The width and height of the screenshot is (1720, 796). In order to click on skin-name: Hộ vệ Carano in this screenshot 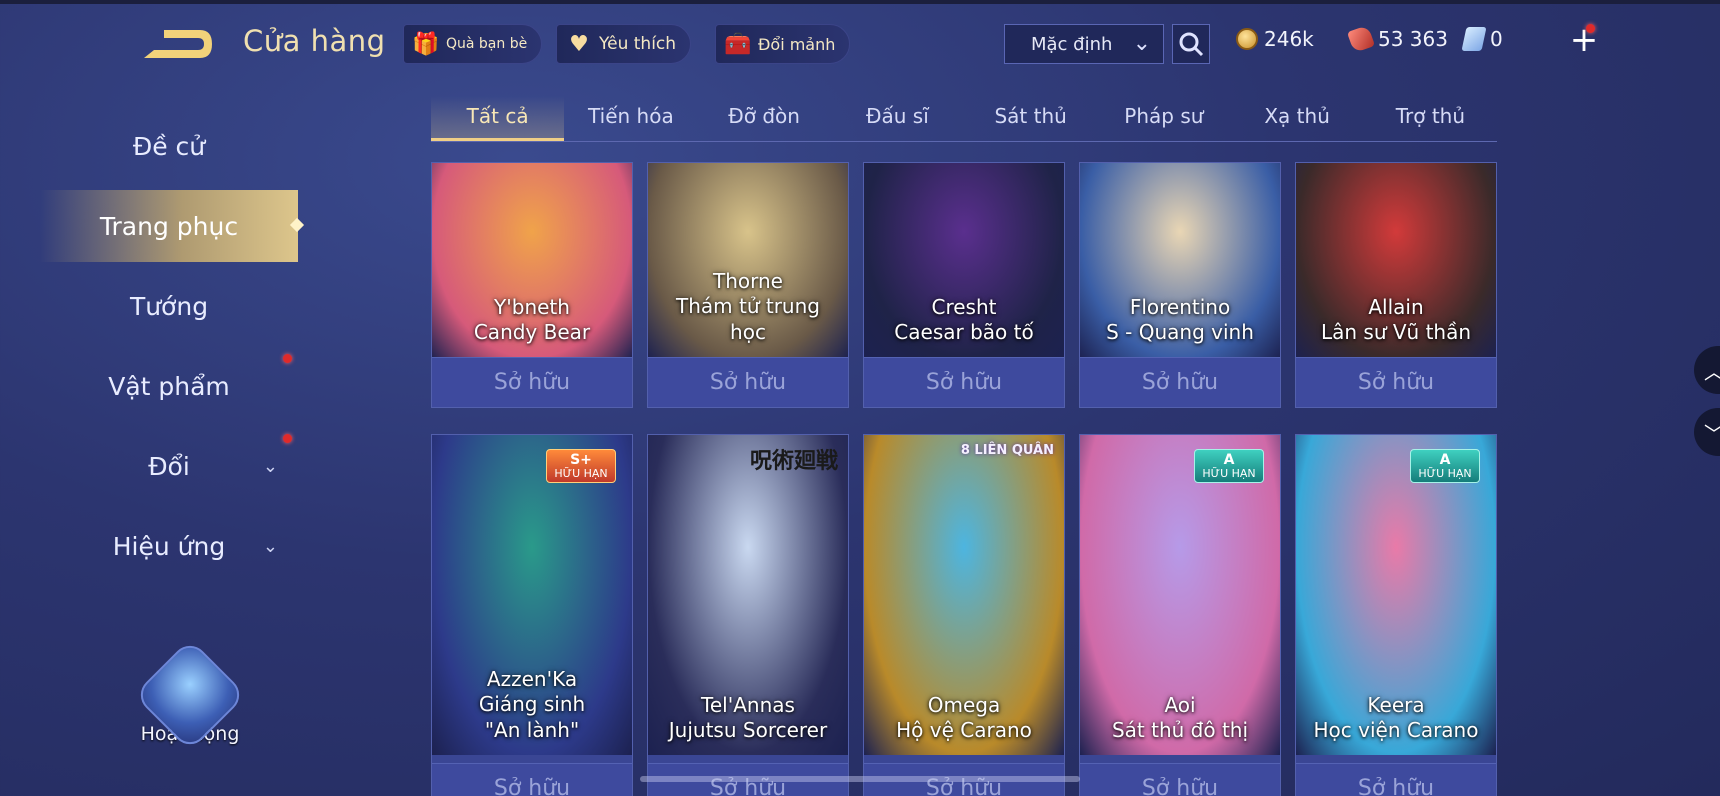, I will do `click(964, 730)`.